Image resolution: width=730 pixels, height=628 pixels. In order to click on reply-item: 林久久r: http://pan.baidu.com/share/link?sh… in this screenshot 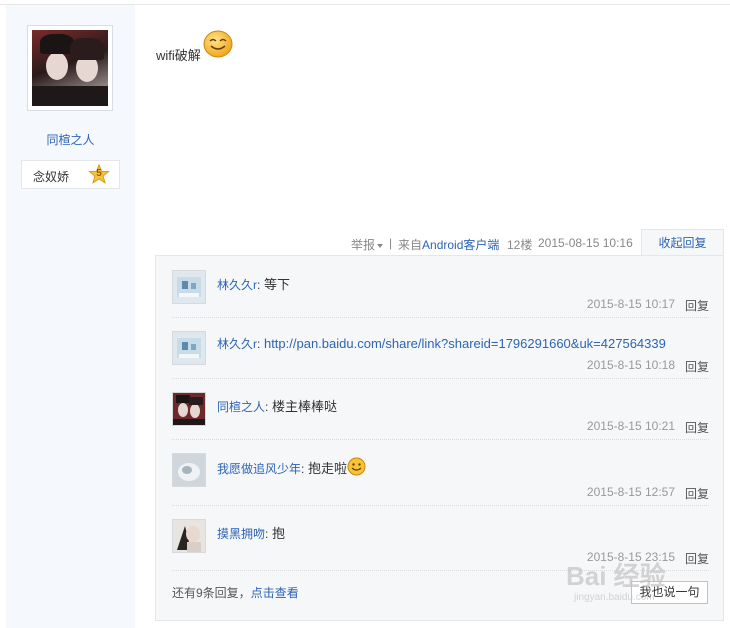, I will do `click(440, 348)`.